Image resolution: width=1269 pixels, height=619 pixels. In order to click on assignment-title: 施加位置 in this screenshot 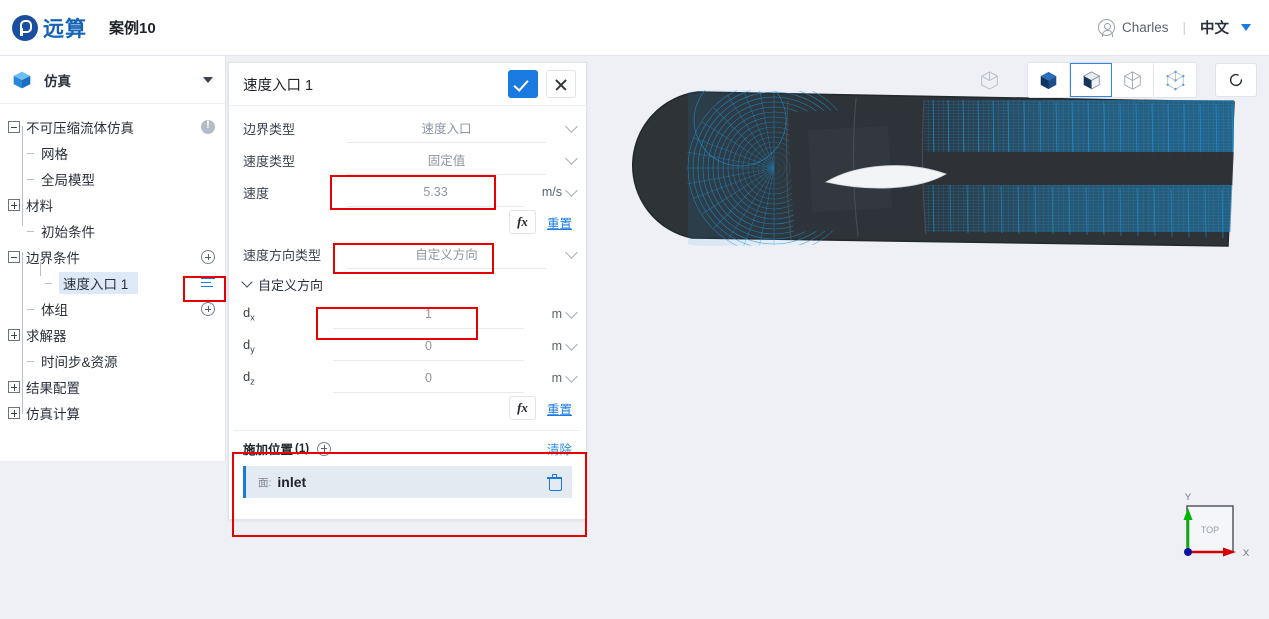, I will do `click(268, 450)`.